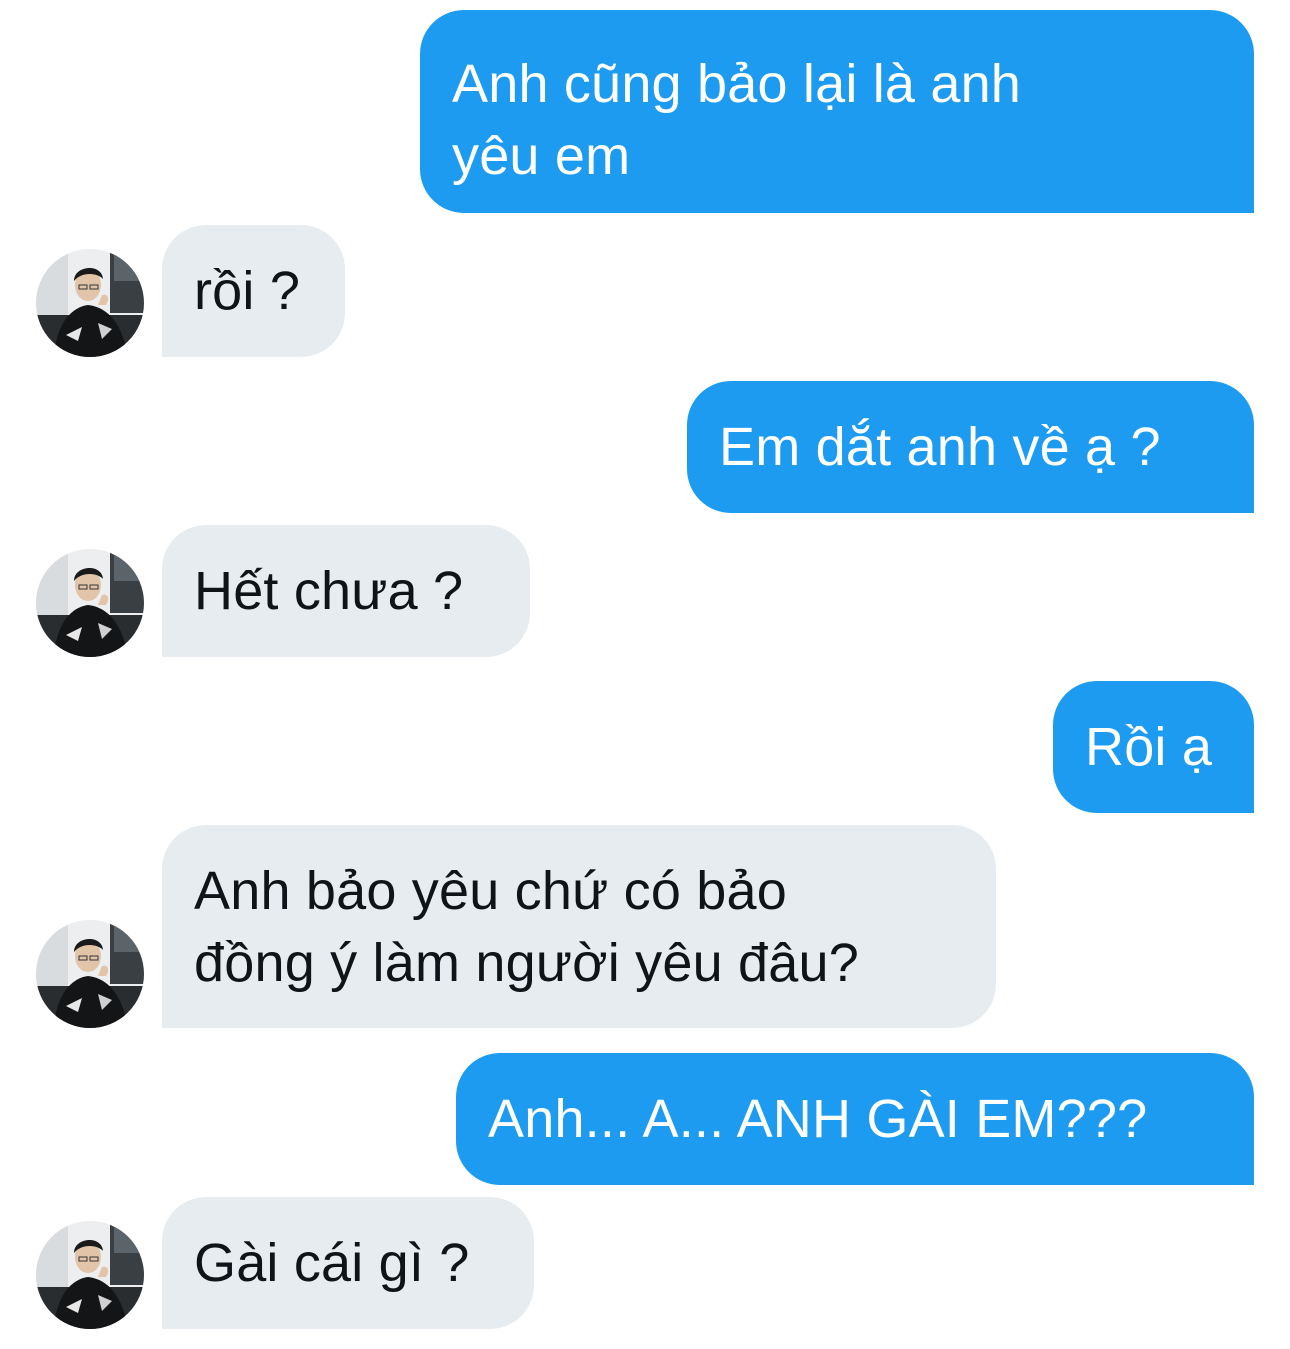 Image resolution: width=1290 pixels, height=1349 pixels. I want to click on message-text-line: Gài cái gì ?, so click(332, 1263).